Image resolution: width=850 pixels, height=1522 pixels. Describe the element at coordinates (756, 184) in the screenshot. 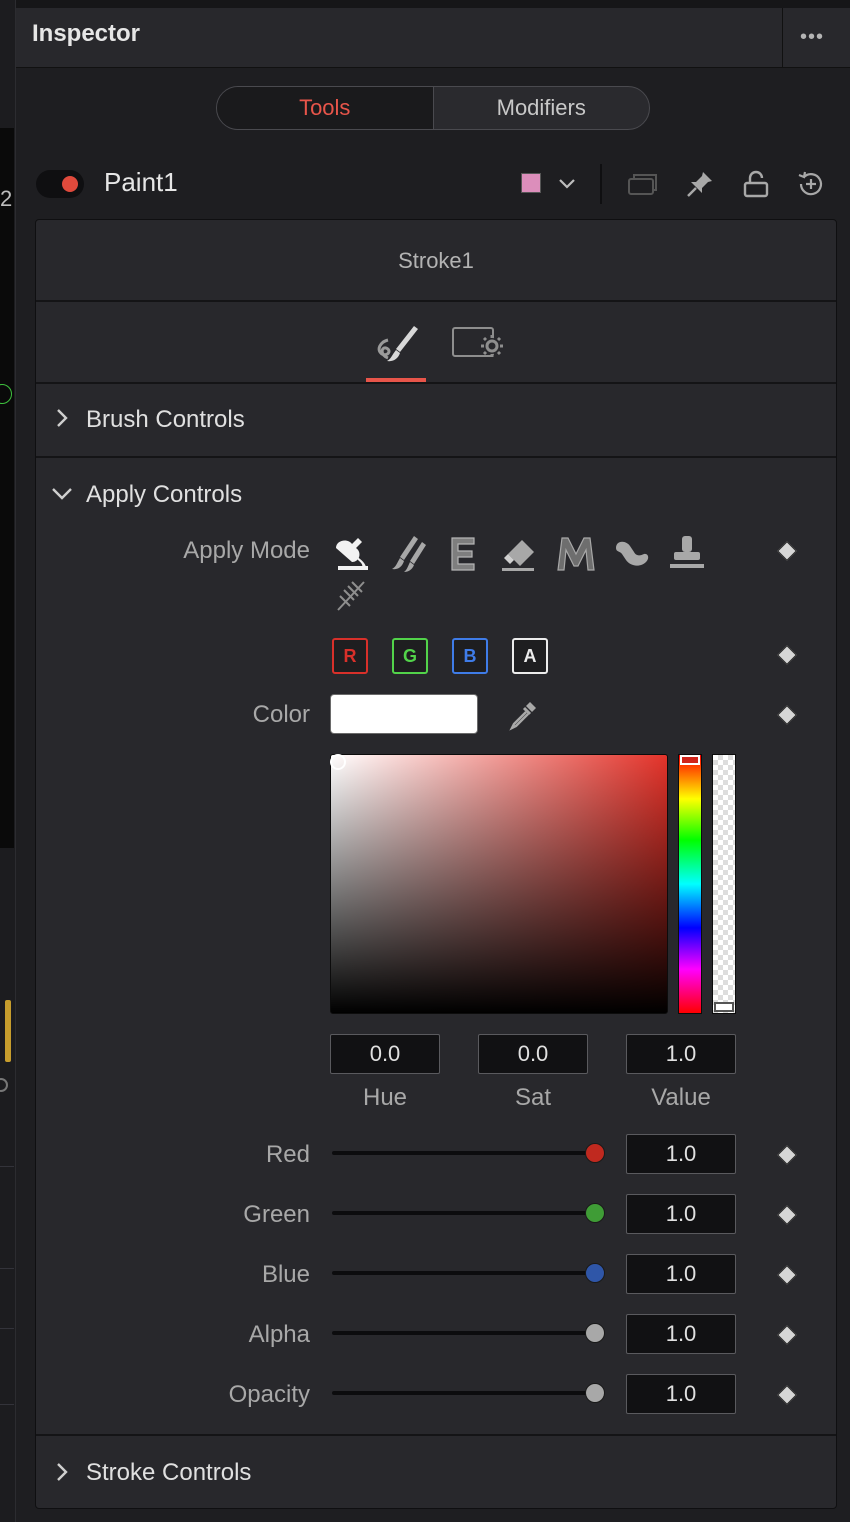

I see `lock-icon` at that location.